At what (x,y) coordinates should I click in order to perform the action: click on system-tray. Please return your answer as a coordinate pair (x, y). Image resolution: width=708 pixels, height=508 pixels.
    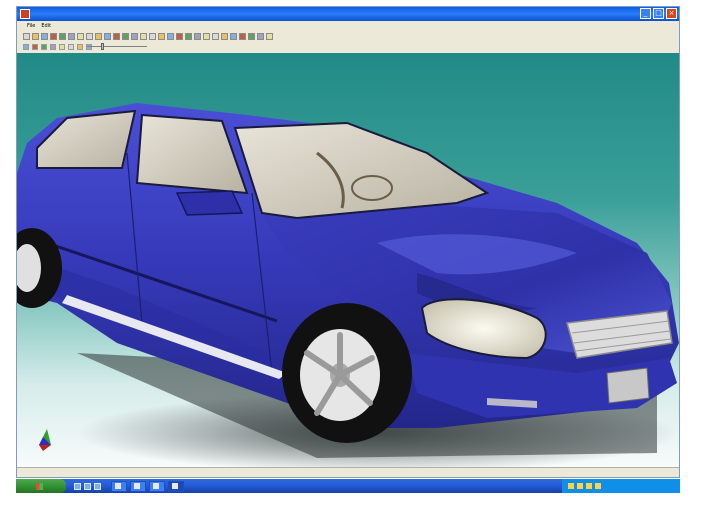
    Looking at the image, I should click on (621, 486).